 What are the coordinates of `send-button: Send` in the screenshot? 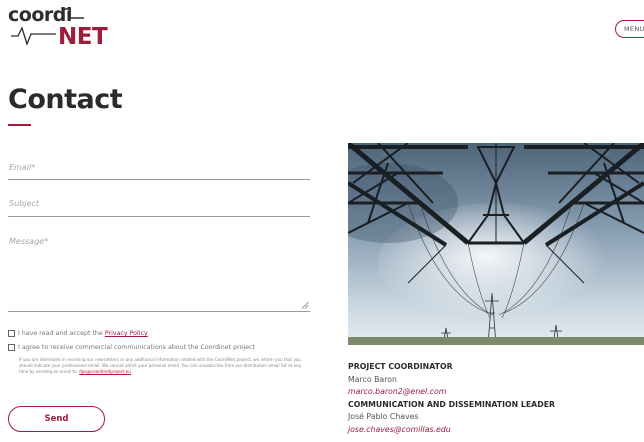 It's located at (56, 419).